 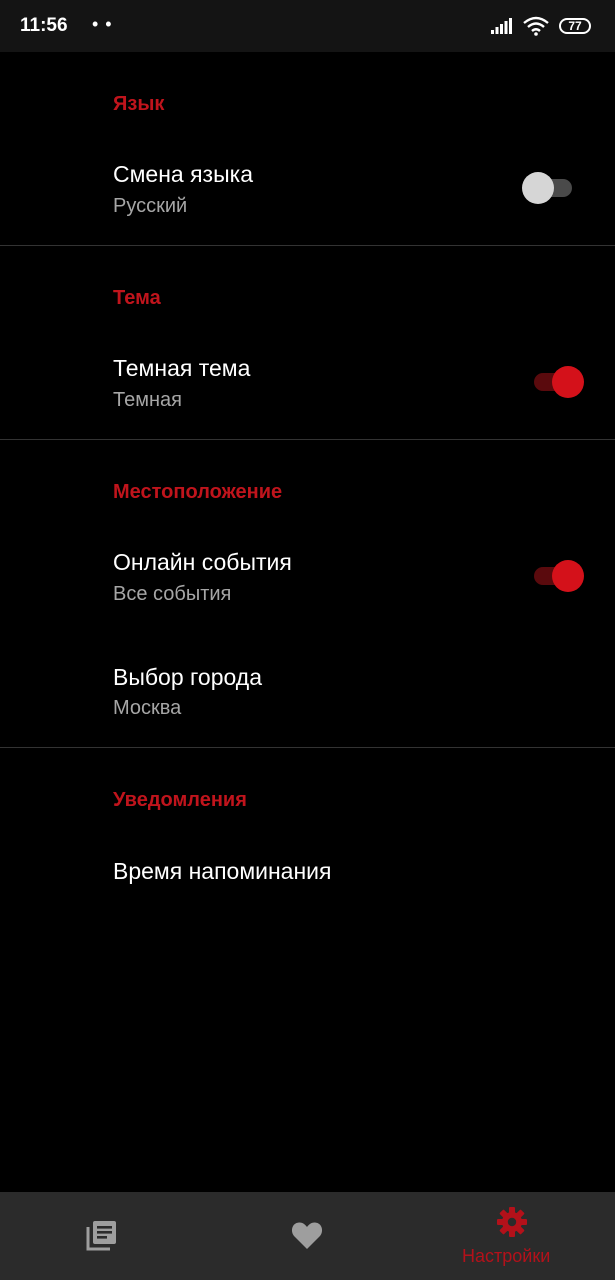 I want to click on section-header-notifications: Уведомления, so click(x=180, y=800).